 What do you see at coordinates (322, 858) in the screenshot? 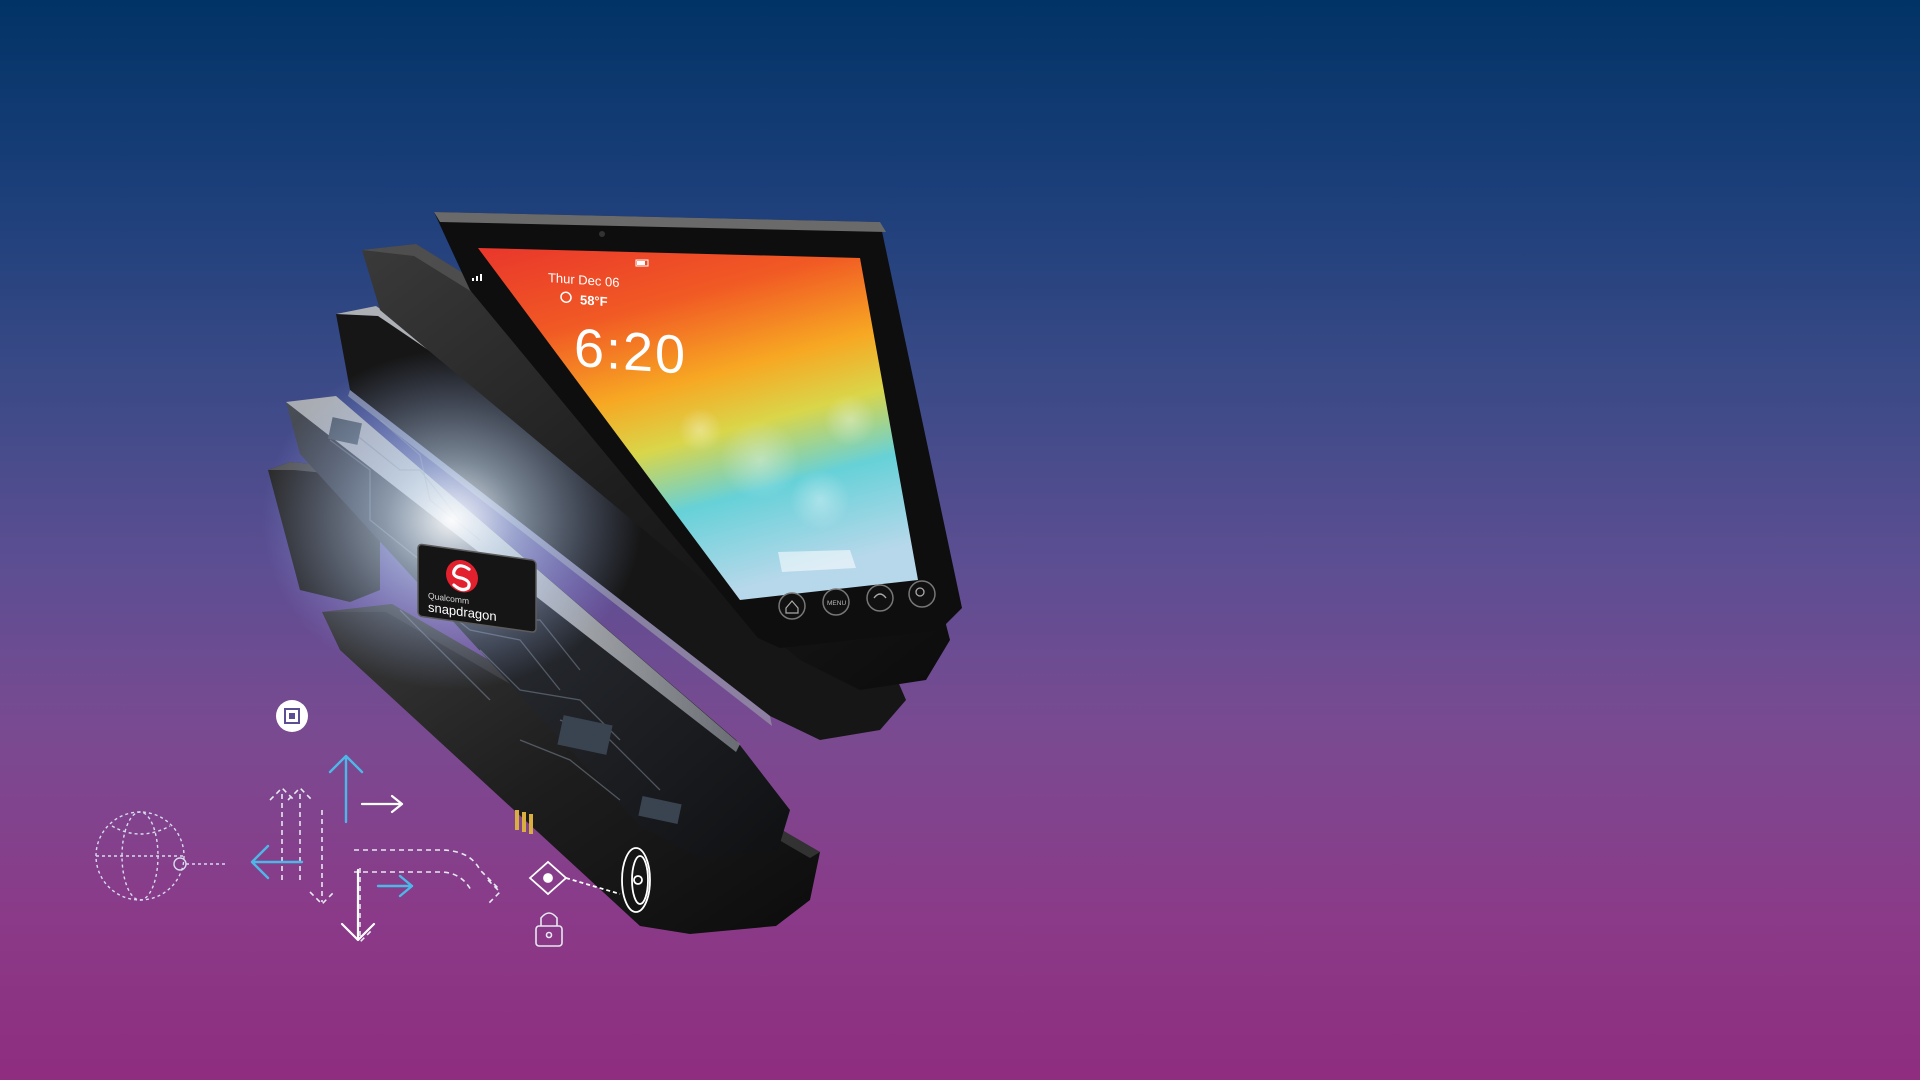
I see `arrow-down-dashed-icon` at bounding box center [322, 858].